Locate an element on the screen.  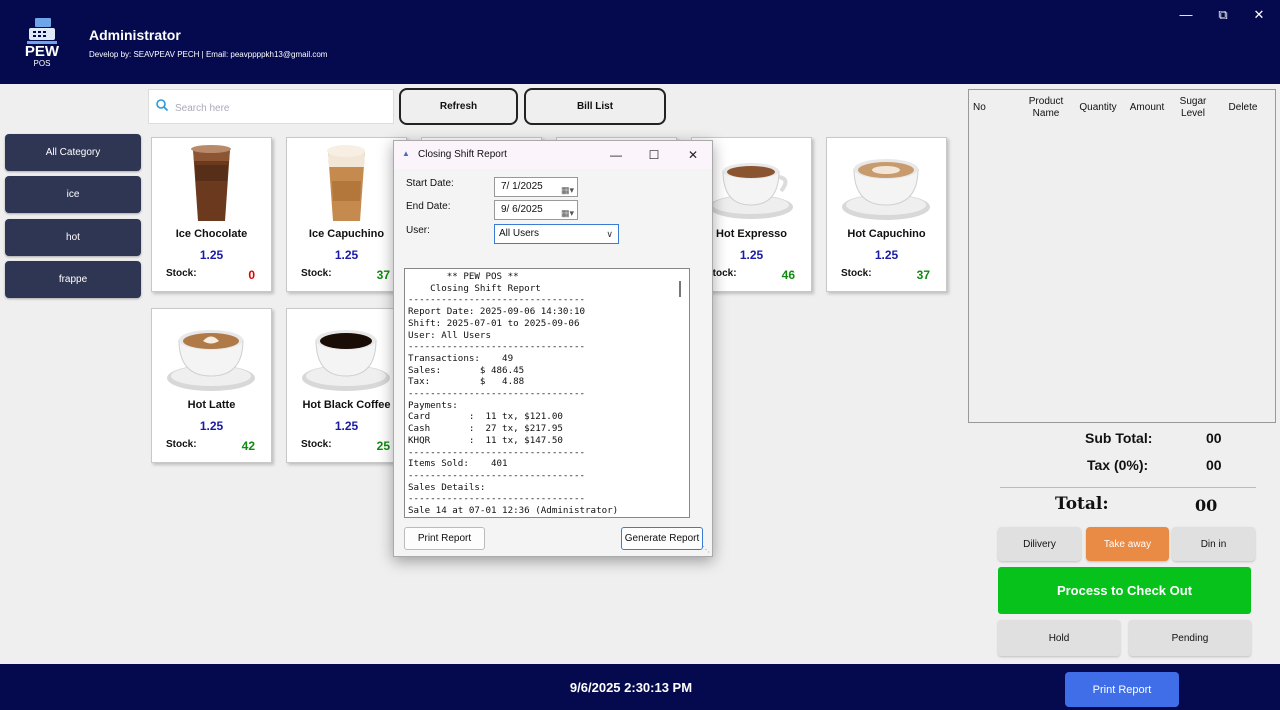
generate-report-button: Generate Report is located at coordinates (662, 538).